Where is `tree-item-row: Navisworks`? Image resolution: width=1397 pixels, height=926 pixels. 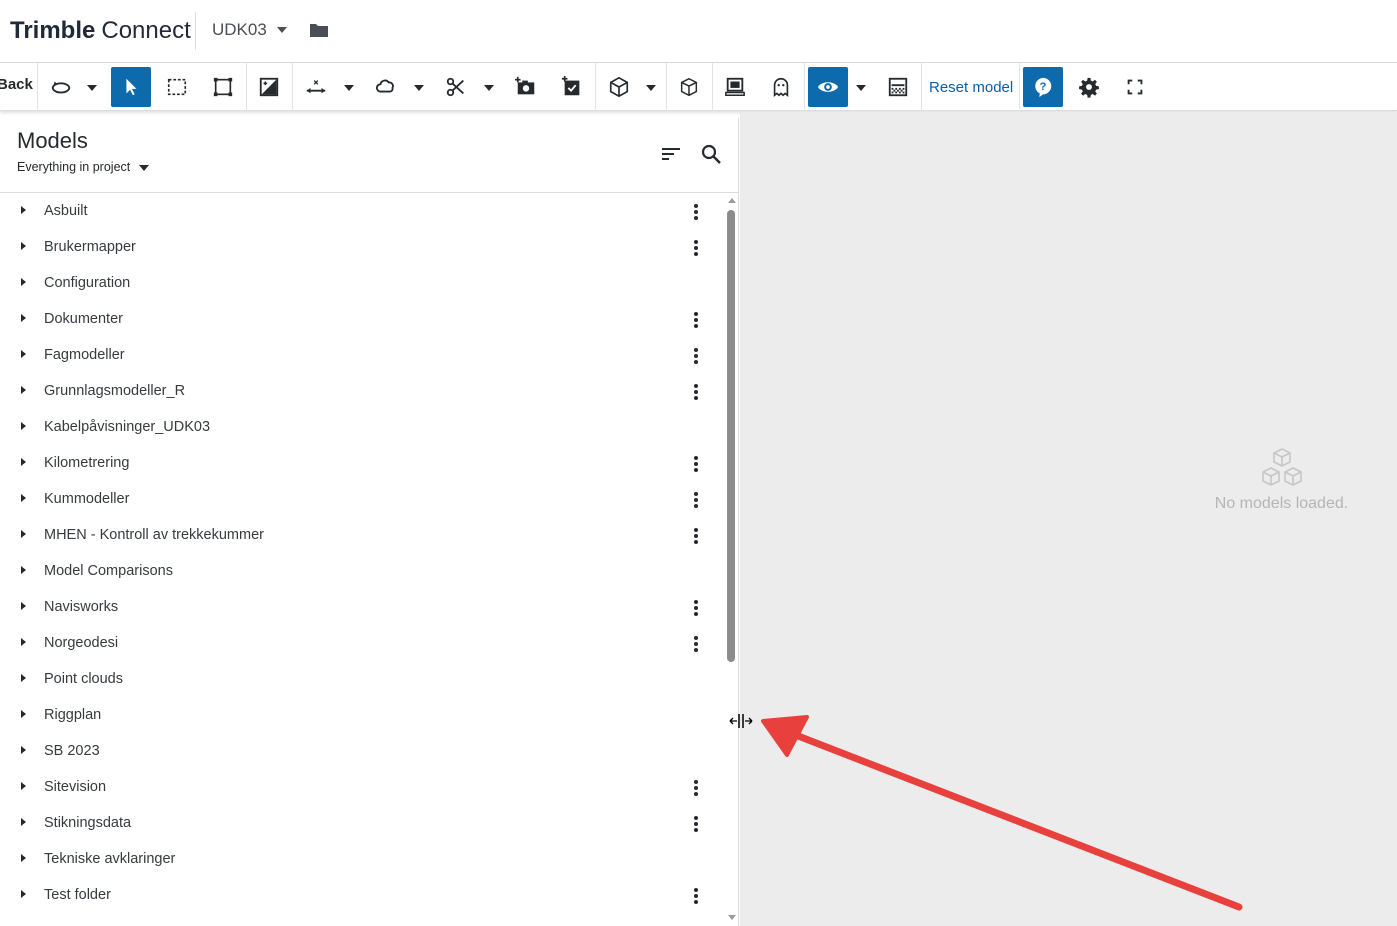 tree-item-row: Navisworks is located at coordinates (360, 607).